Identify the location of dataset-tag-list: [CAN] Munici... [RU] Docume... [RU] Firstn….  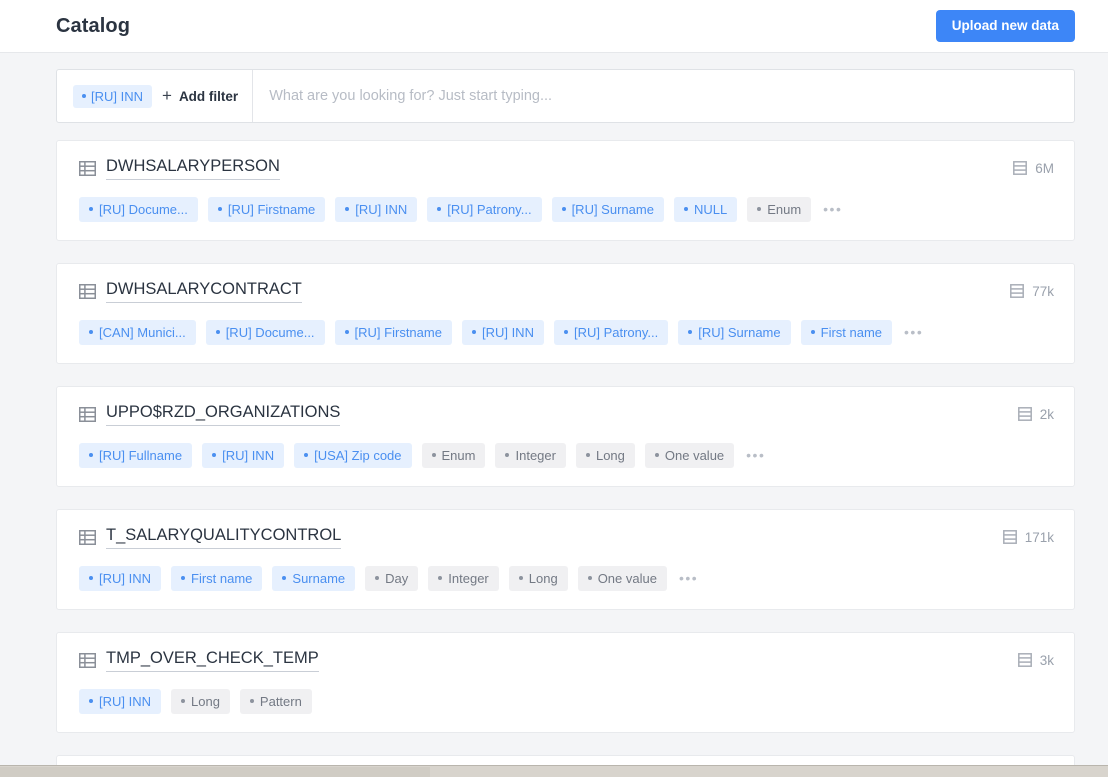
(566, 332).